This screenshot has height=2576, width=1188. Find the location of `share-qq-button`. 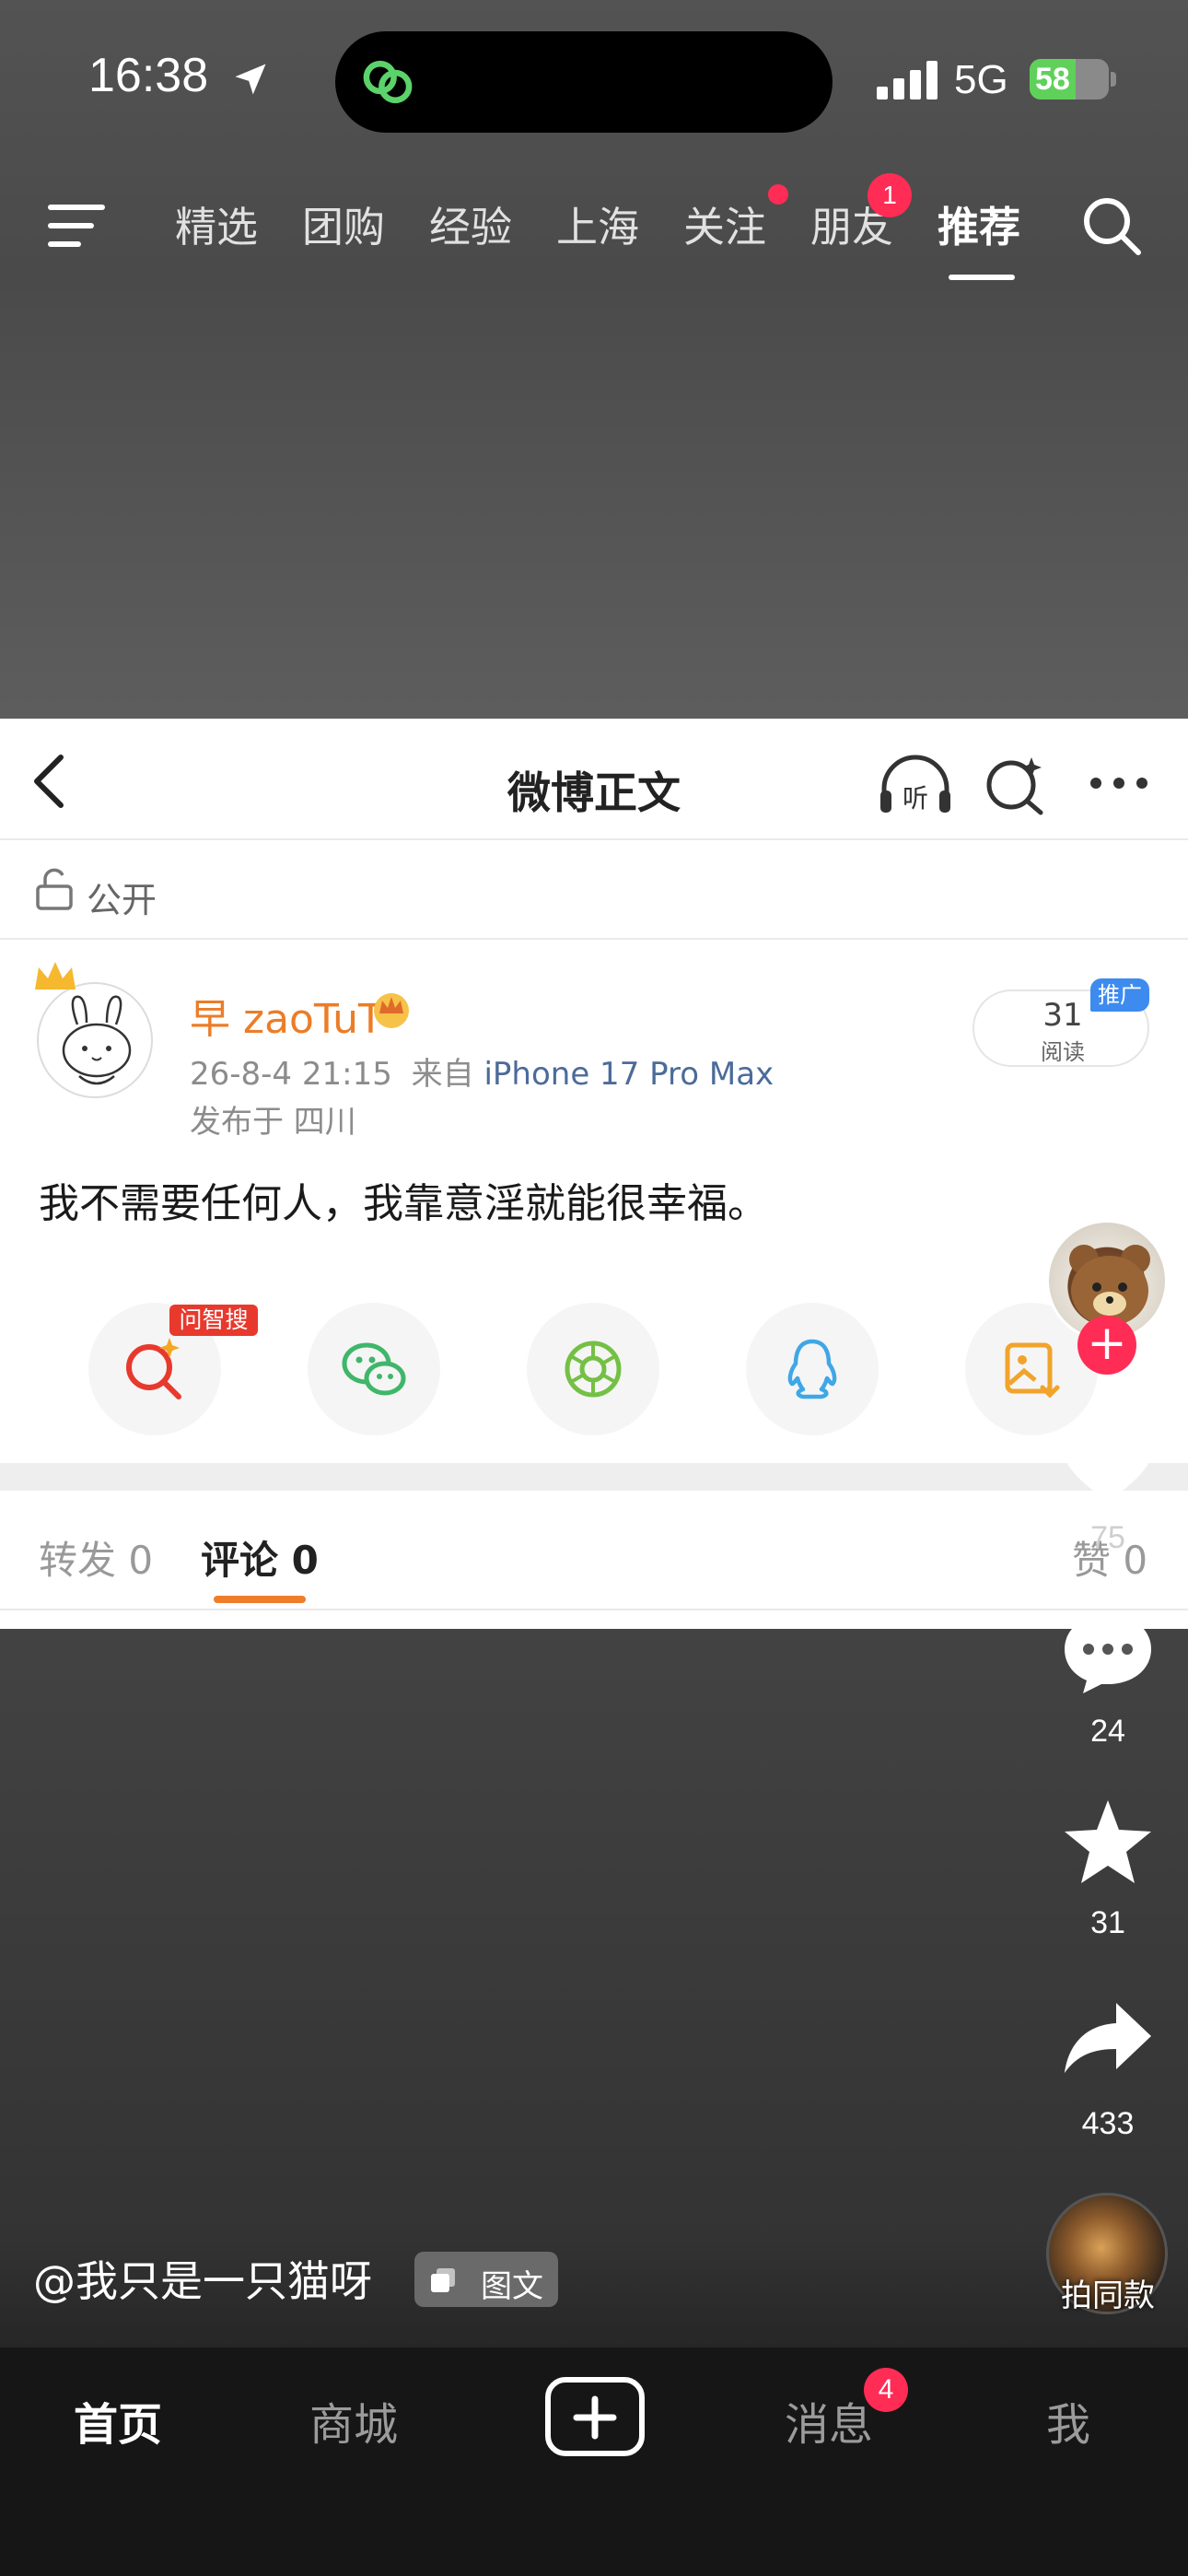

share-qq-button is located at coordinates (812, 1369).